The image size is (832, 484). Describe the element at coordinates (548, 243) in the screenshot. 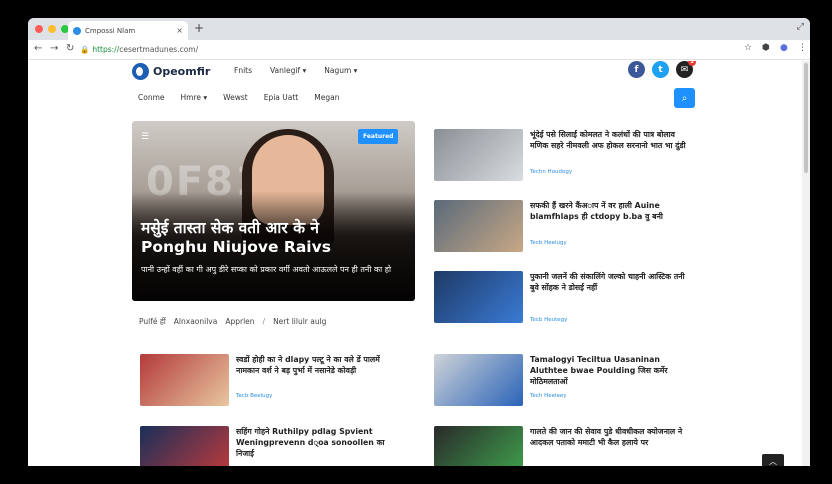

I see `article-category: Tecb Heelugy` at that location.